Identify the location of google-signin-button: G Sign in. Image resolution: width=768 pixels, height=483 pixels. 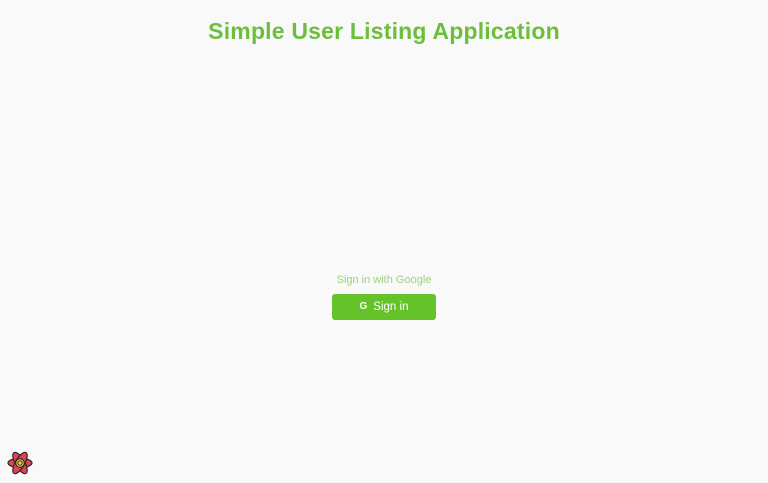
(384, 307).